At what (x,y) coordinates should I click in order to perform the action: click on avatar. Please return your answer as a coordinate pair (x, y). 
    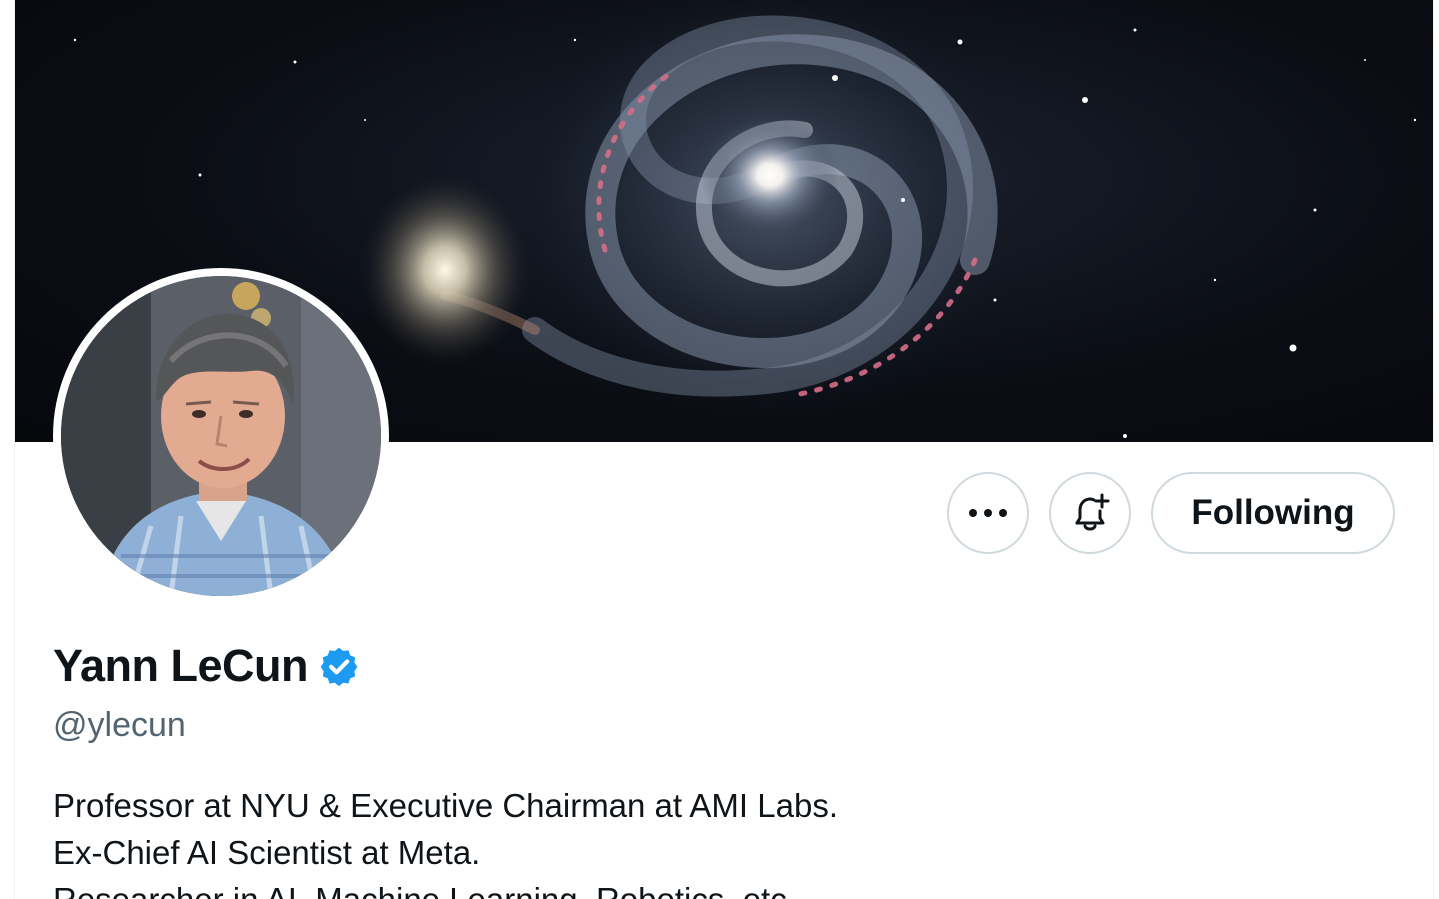
    Looking at the image, I should click on (221, 436).